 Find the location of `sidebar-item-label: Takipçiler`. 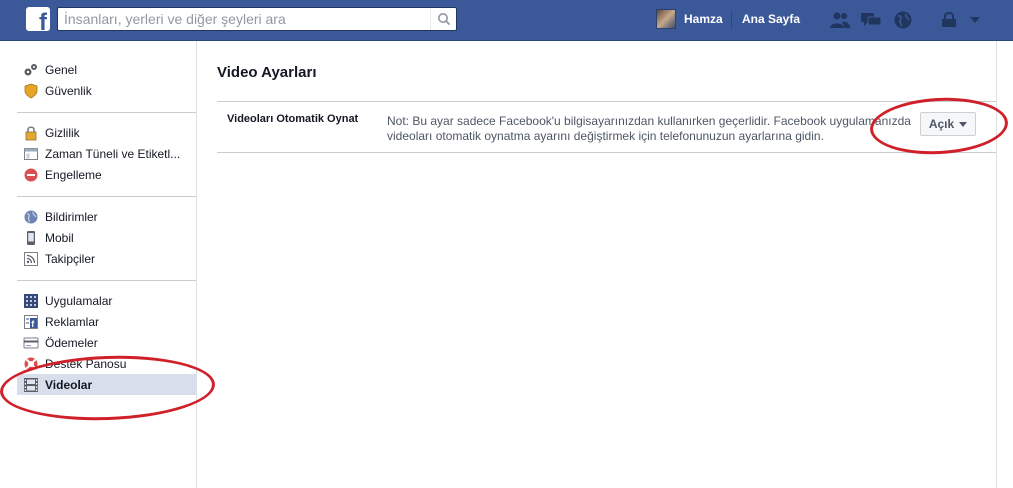

sidebar-item-label: Takipçiler is located at coordinates (70, 258).